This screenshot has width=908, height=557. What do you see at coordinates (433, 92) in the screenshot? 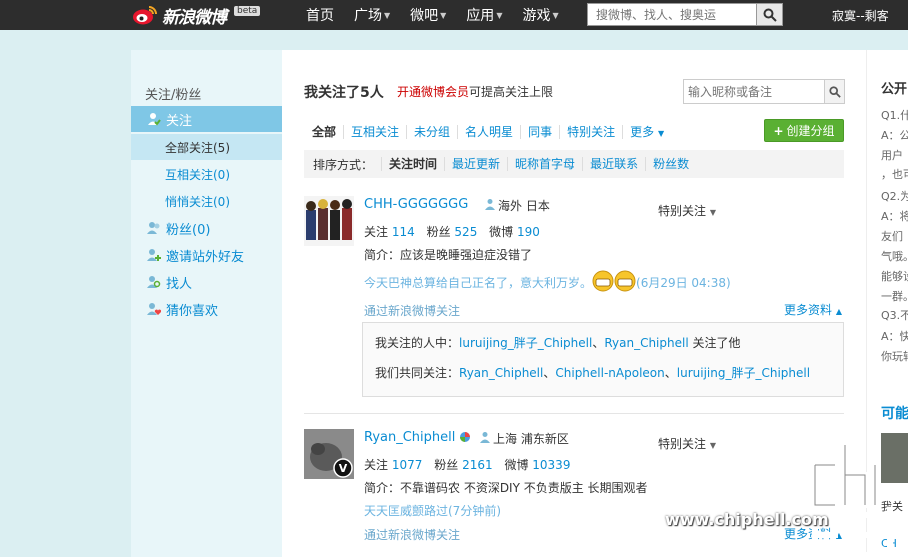
I see `vip-link: 开通微博会员` at bounding box center [433, 92].